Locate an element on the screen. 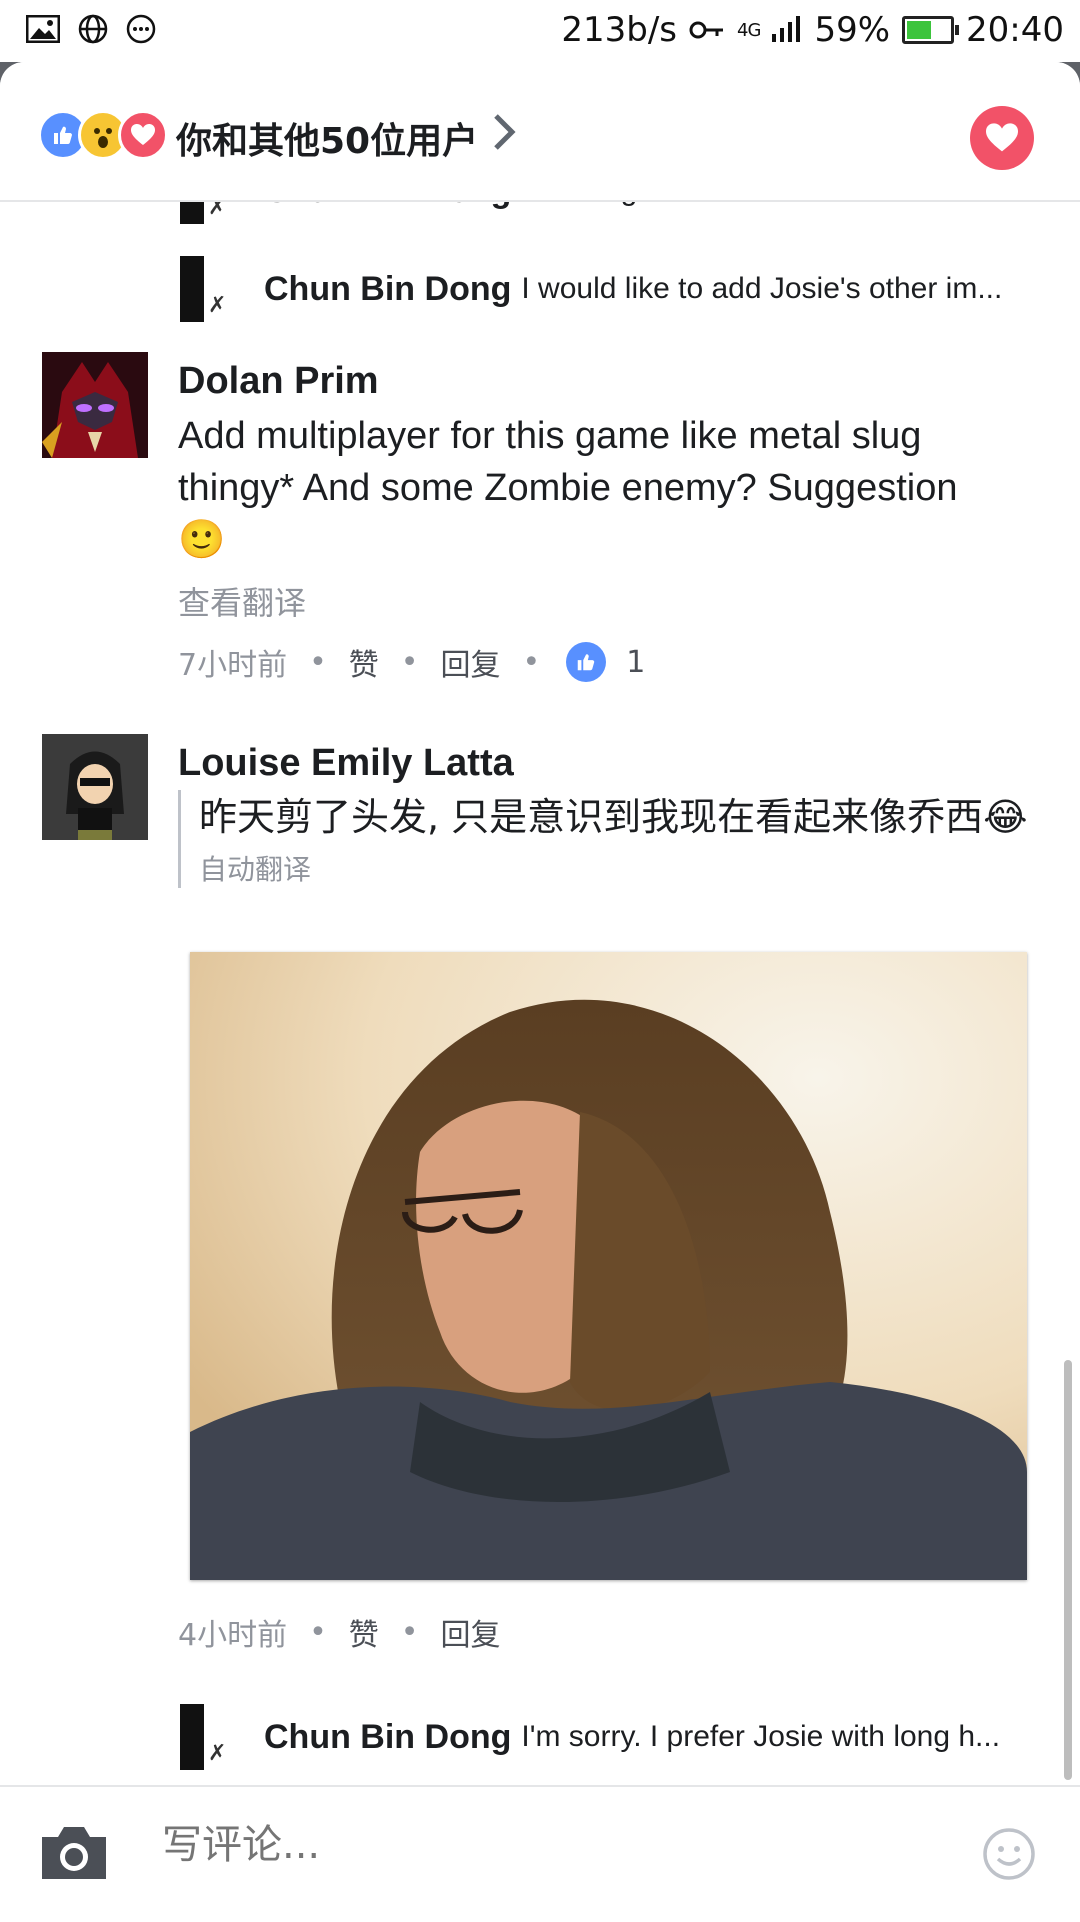  camera-icon is located at coordinates (74, 1853).